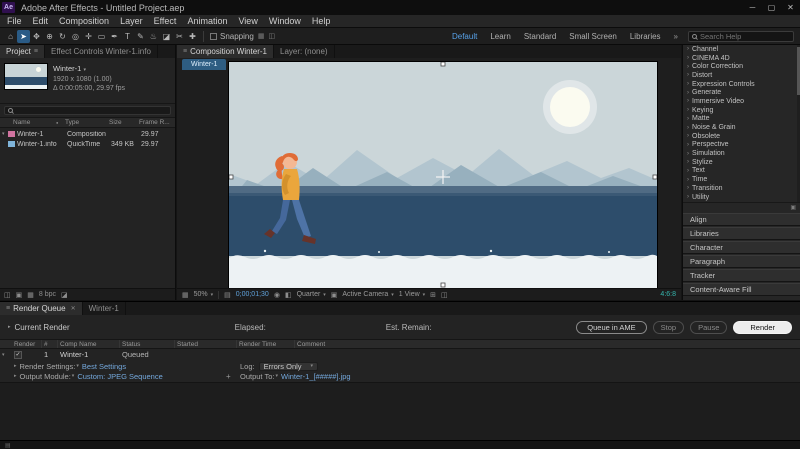 The height and width of the screenshot is (449, 800). I want to click on col-number: #, so click(50, 344).